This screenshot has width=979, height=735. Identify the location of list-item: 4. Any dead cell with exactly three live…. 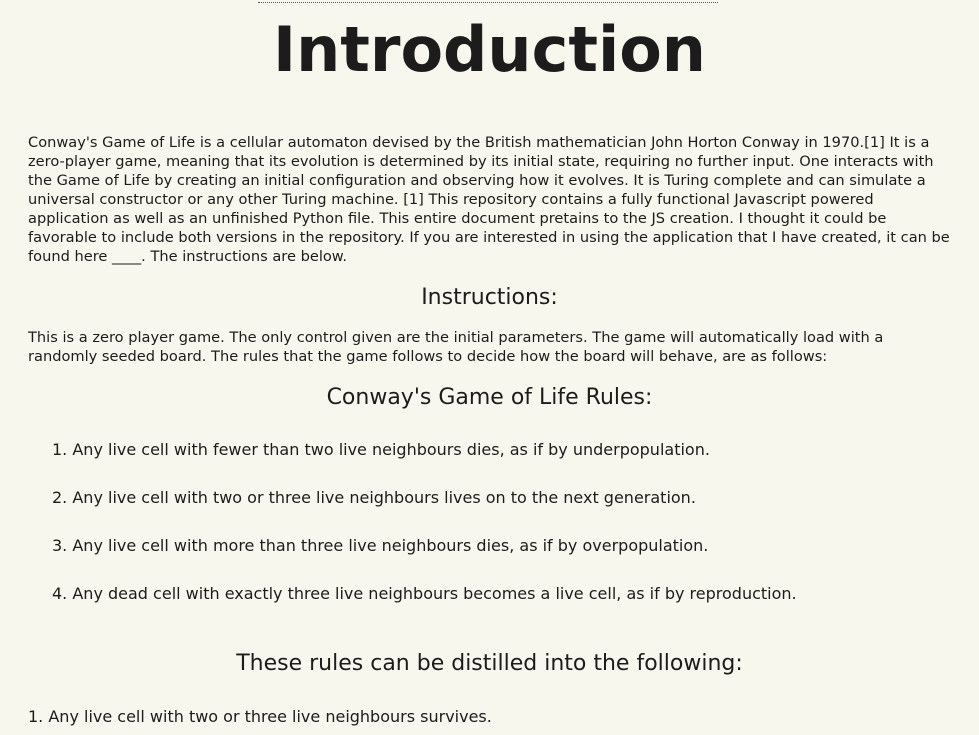
(424, 607).